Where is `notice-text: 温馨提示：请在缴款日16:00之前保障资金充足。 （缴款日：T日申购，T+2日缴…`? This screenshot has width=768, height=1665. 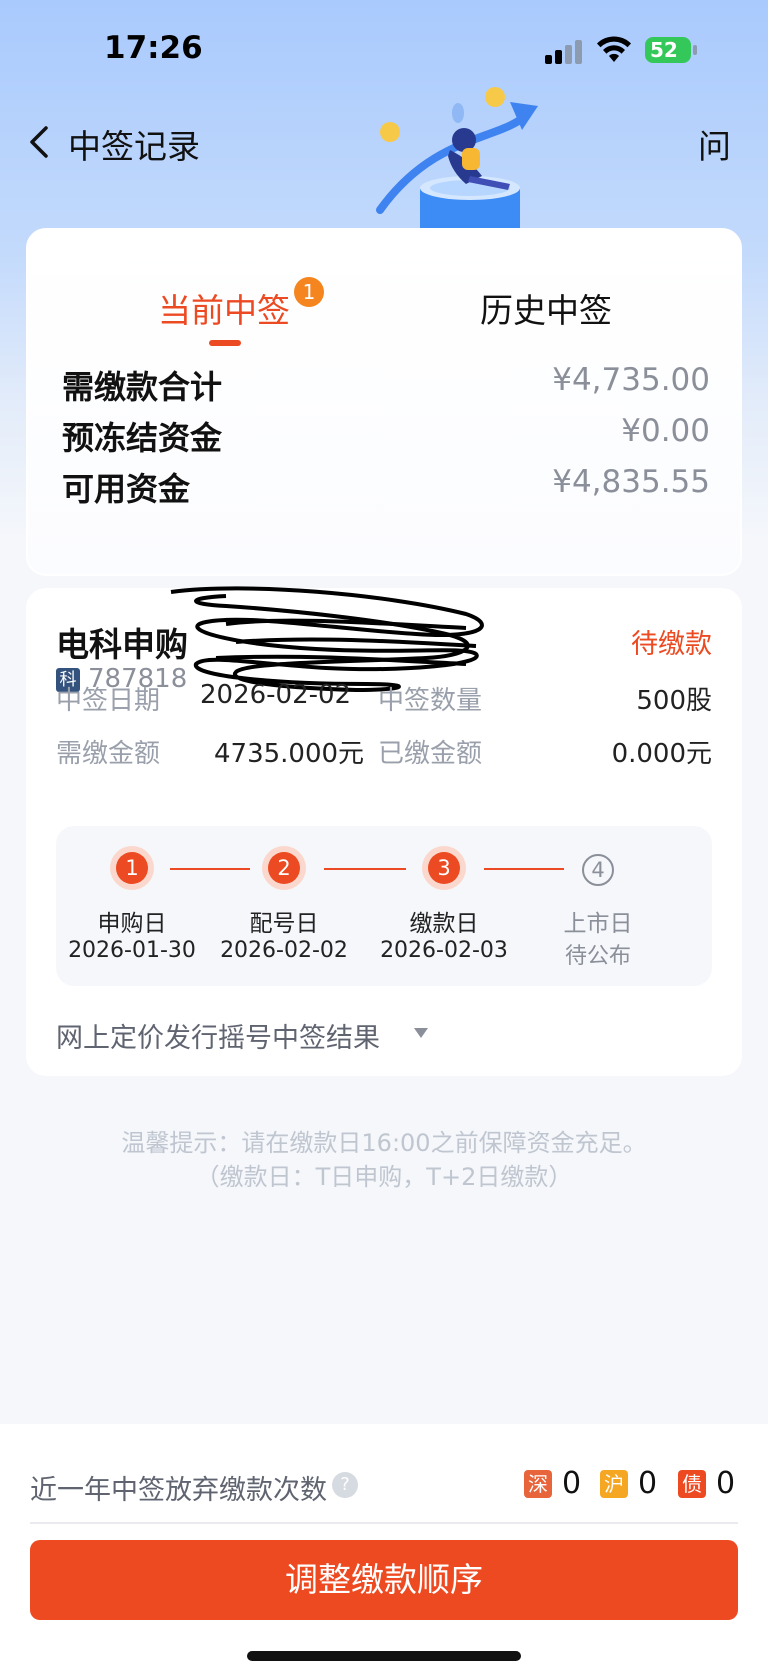
notice-text: 温馨提示：请在缴款日16:00之前保障资金充足。 （缴款日：T日申购，T+2日缴… is located at coordinates (384, 1160).